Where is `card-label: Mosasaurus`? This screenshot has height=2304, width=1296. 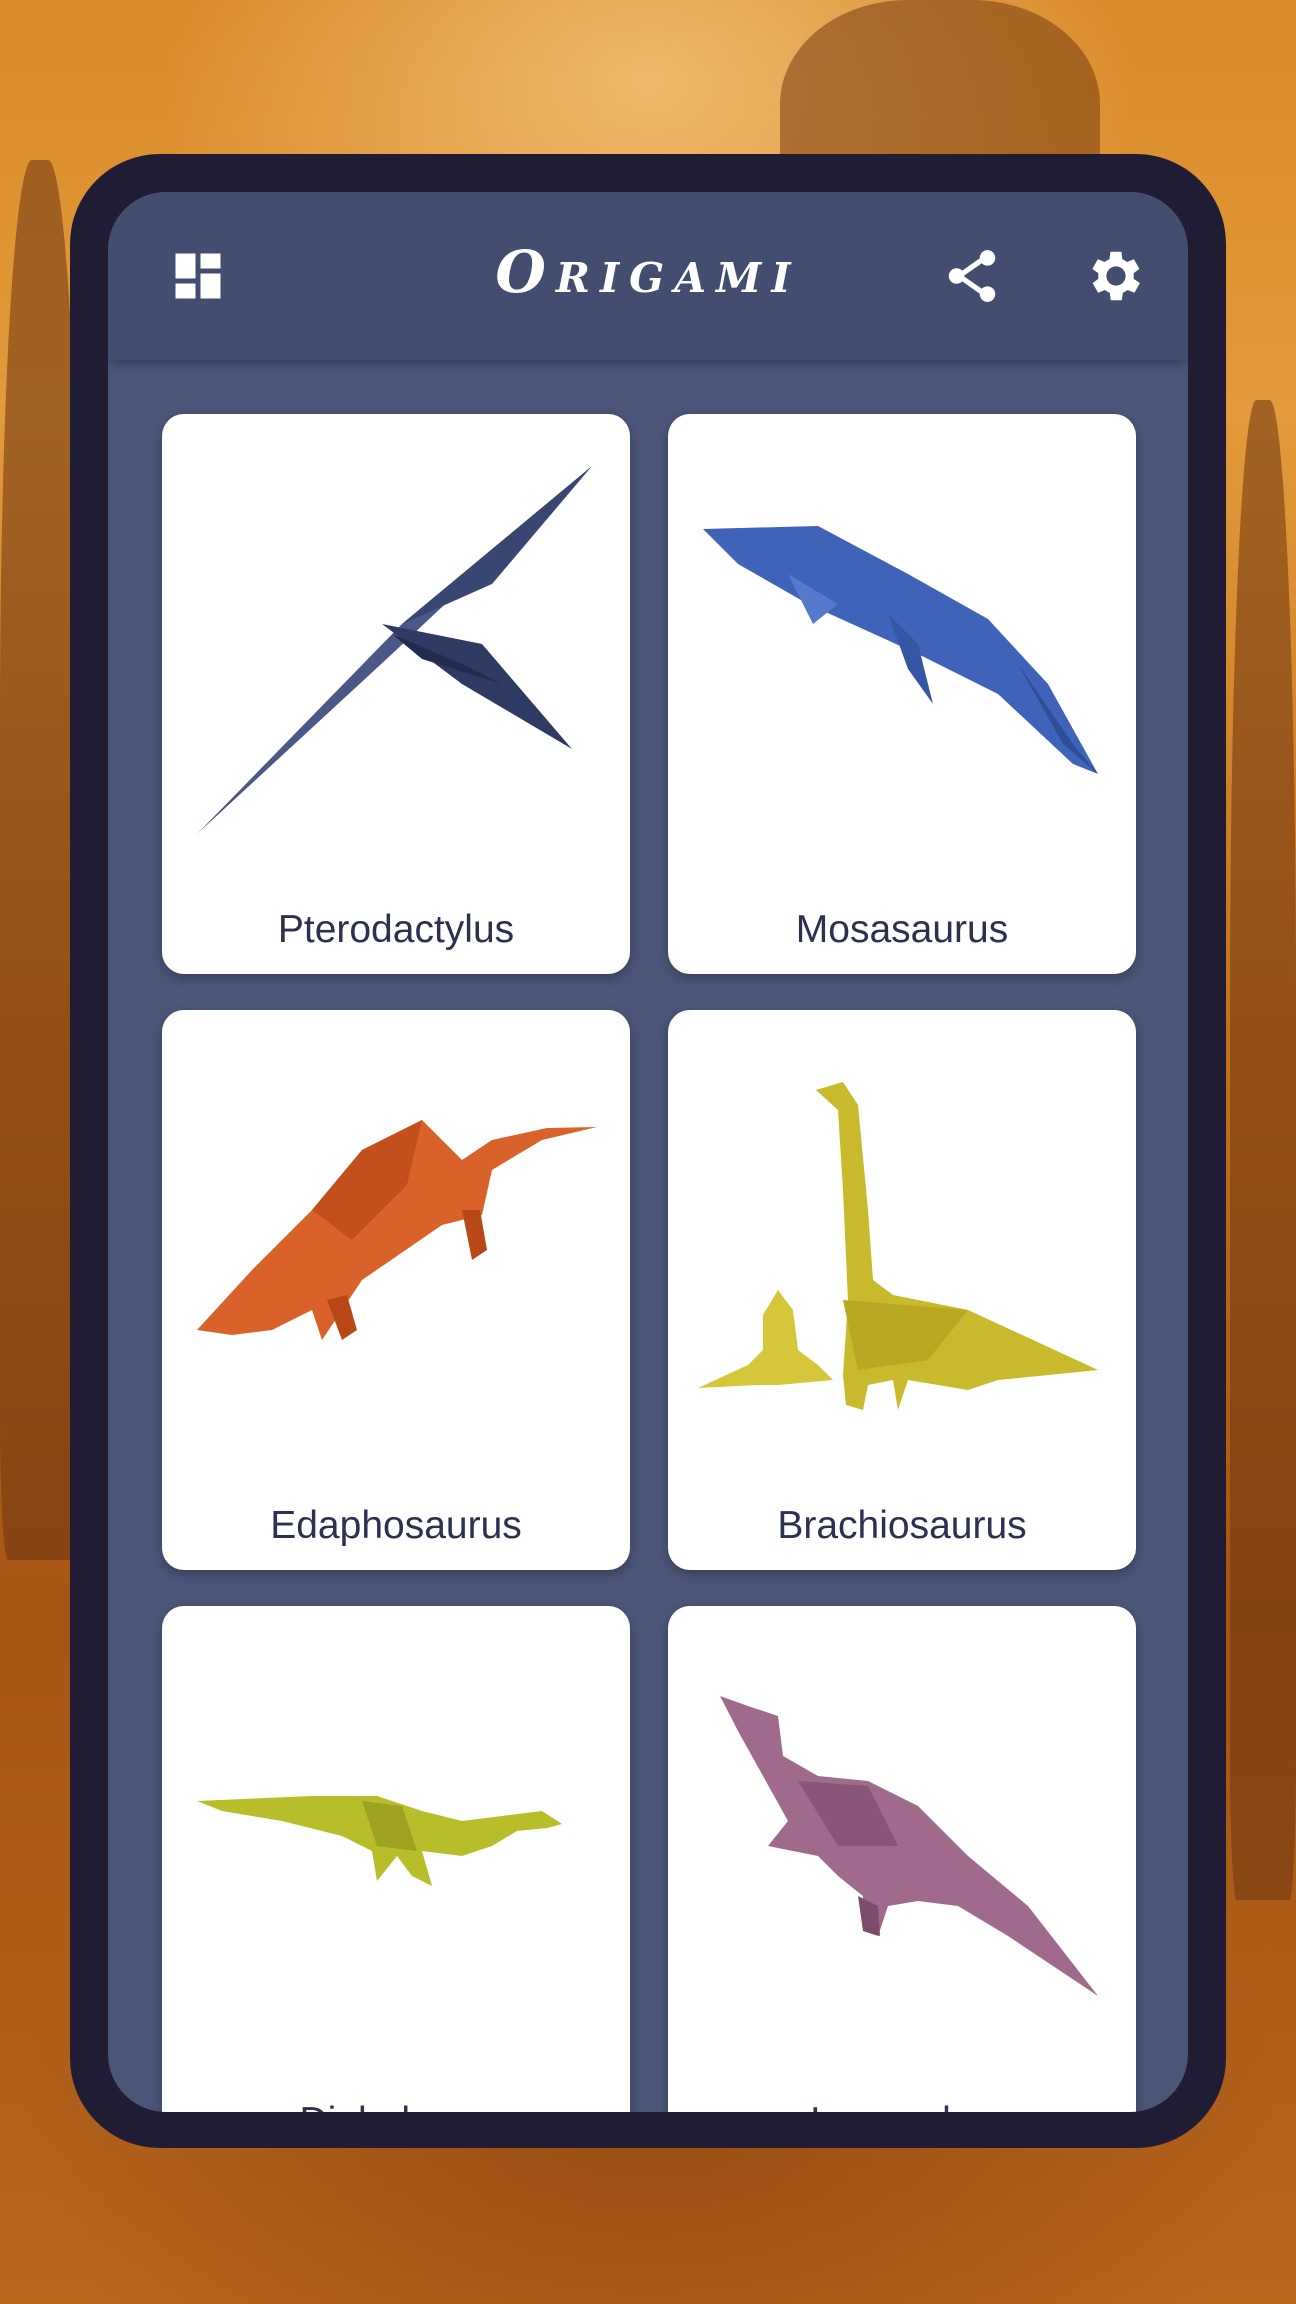 card-label: Mosasaurus is located at coordinates (902, 929).